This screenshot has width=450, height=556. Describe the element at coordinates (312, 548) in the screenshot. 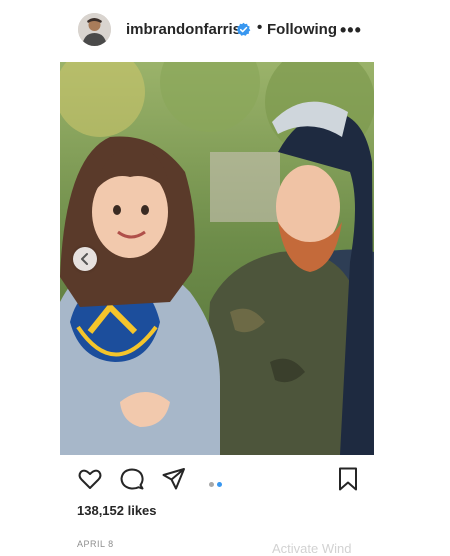

I see `os-activation-watermark: Activate Wind` at that location.